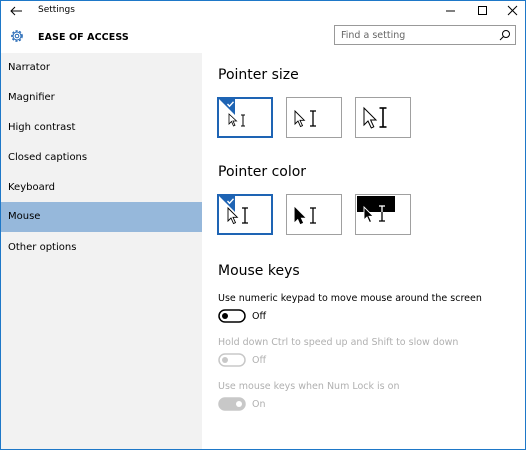 This screenshot has height=450, width=526. I want to click on minimize-icon, so click(450, 11).